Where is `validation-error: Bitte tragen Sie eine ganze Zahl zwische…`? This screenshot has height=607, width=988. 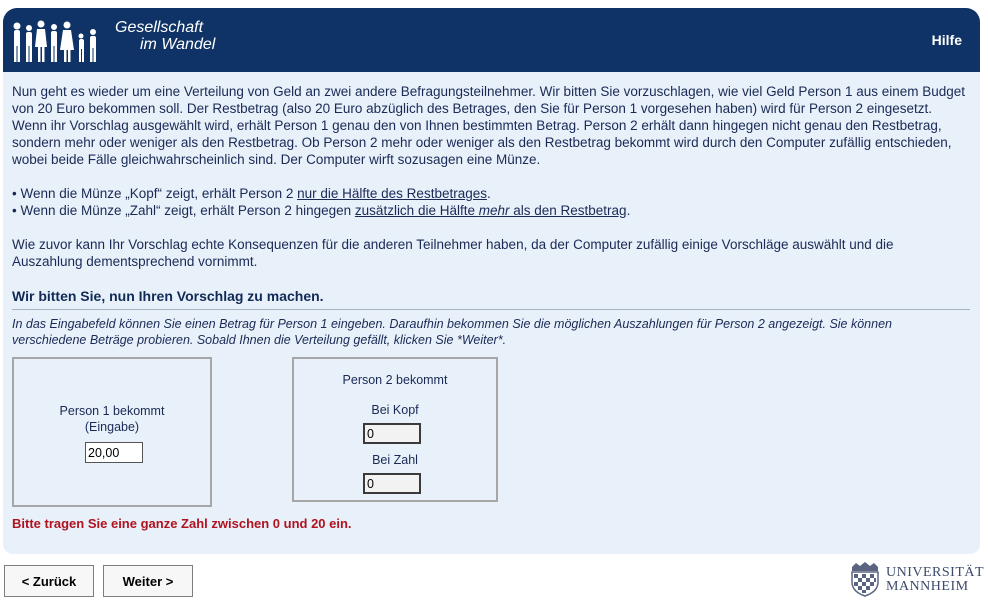
validation-error: Bitte tragen Sie eine ganze Zahl zwische… is located at coordinates (182, 523).